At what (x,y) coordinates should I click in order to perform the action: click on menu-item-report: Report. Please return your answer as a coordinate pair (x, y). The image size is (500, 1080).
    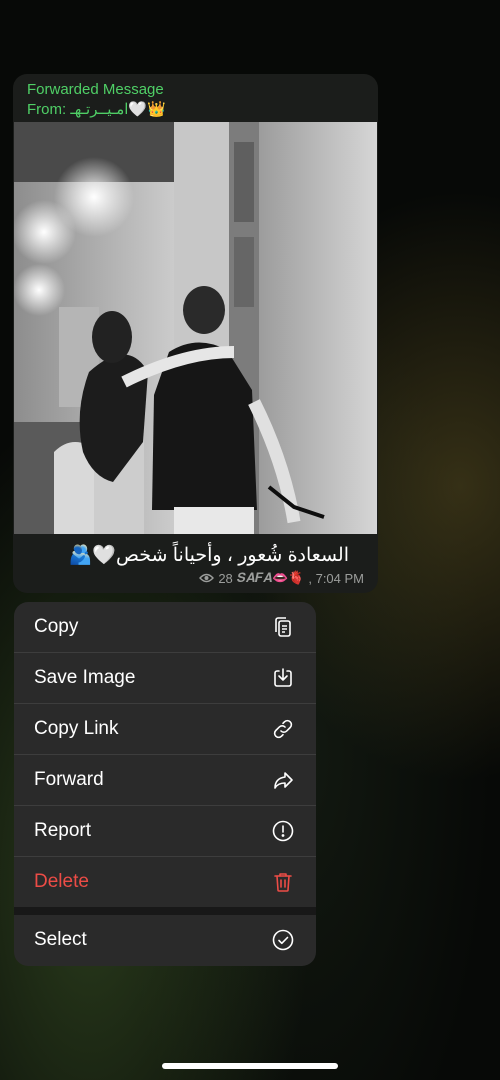
    Looking at the image, I should click on (165, 831).